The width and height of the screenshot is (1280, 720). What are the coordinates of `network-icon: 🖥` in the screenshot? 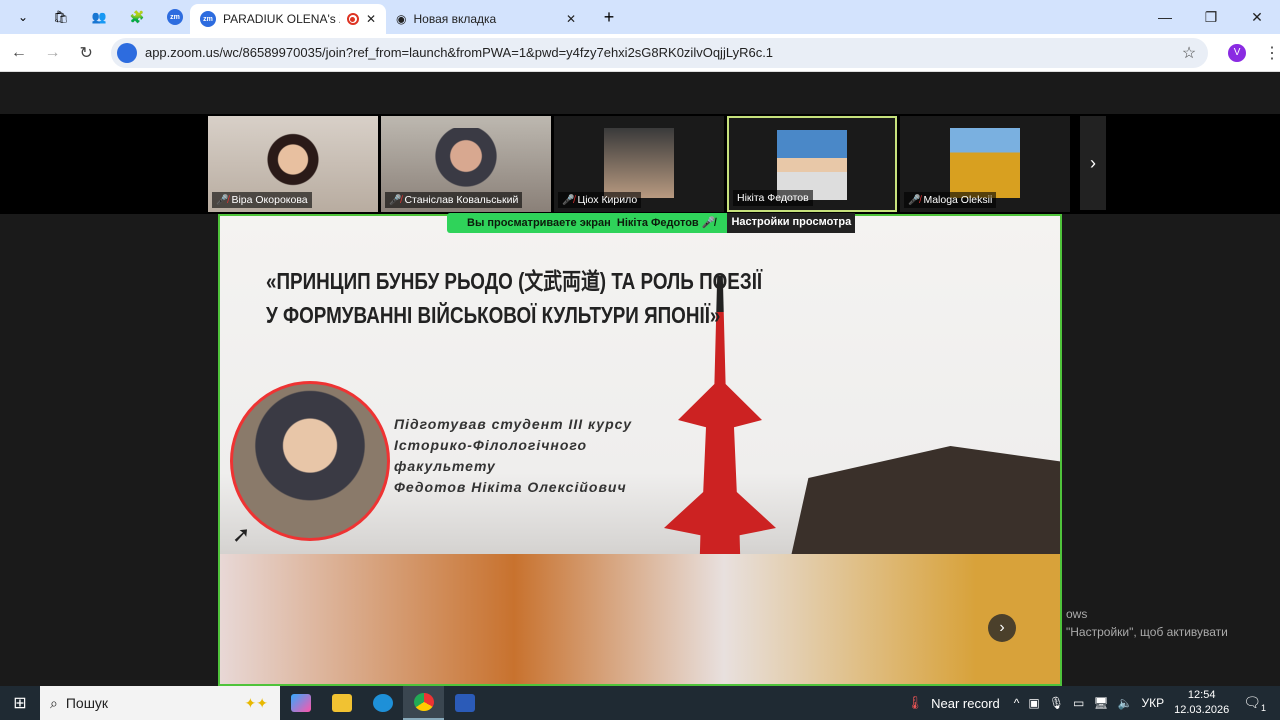 It's located at (1100, 703).